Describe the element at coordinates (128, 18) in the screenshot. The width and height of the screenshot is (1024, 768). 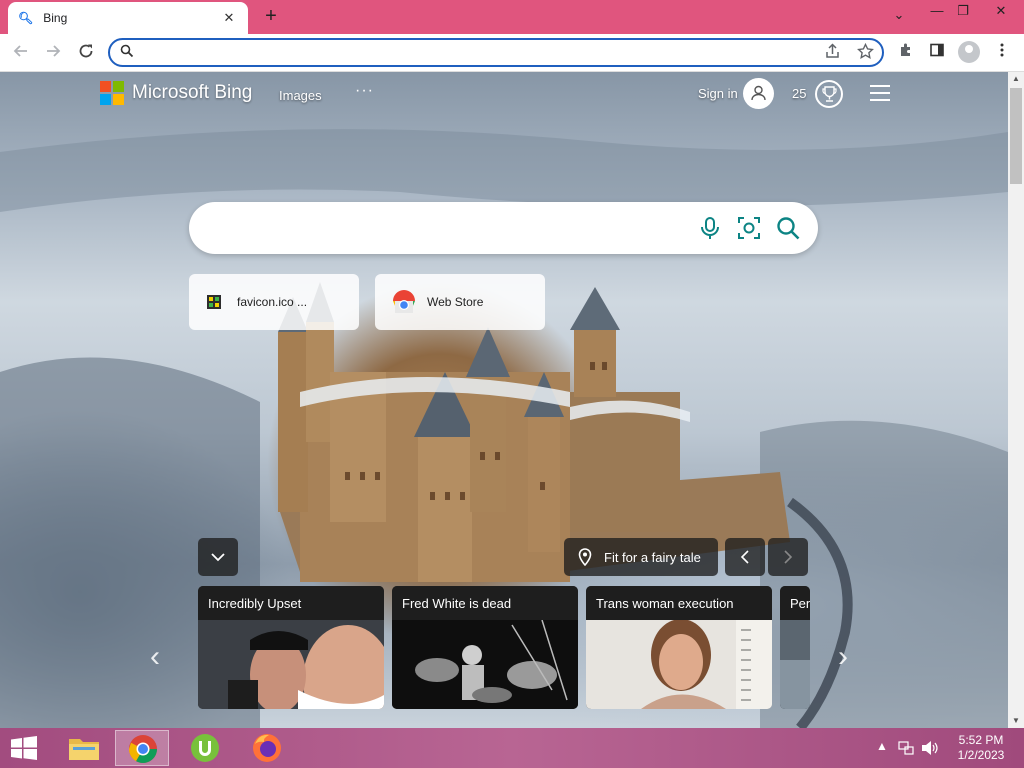
I see `tab-bing: 🔍︎ Bing ✕` at that location.